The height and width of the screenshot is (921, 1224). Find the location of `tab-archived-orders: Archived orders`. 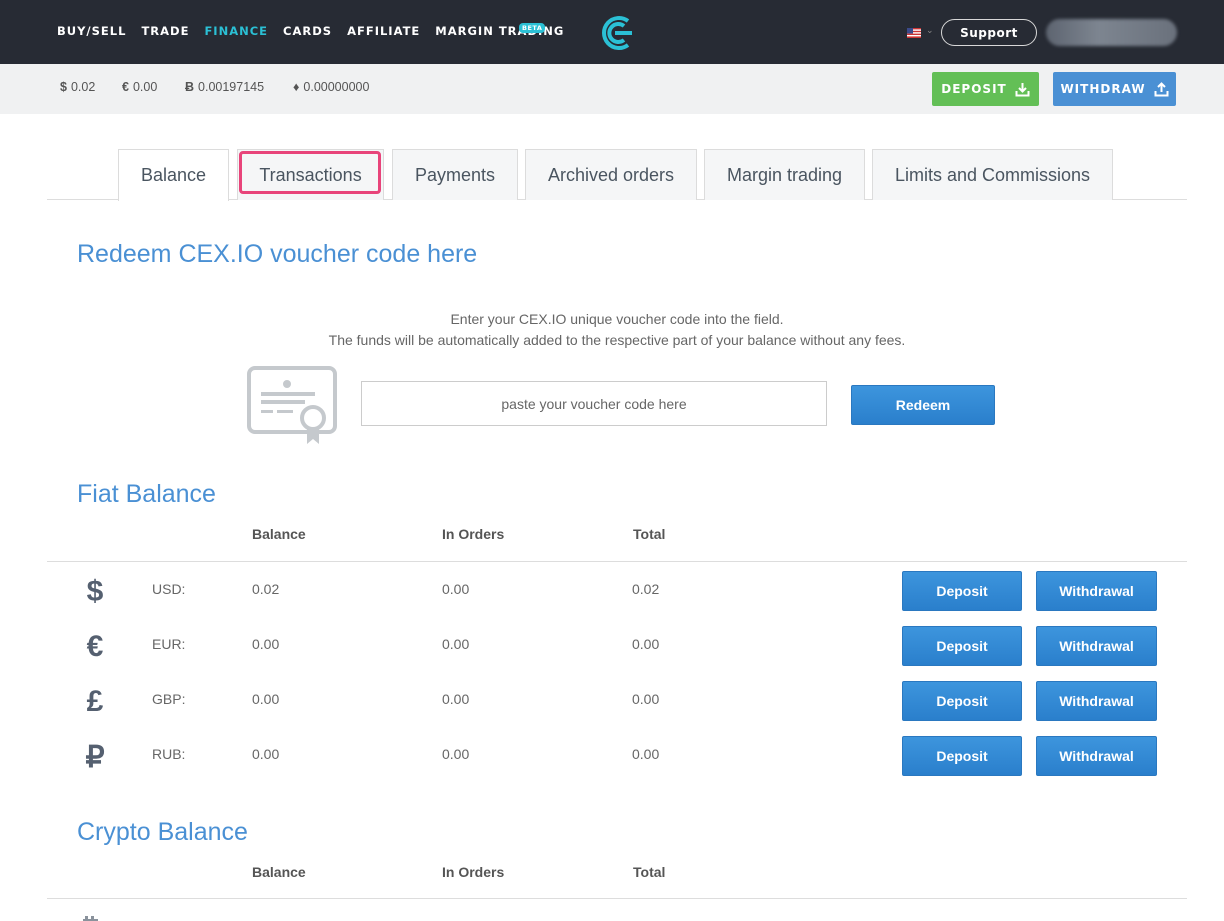

tab-archived-orders: Archived orders is located at coordinates (611, 174).